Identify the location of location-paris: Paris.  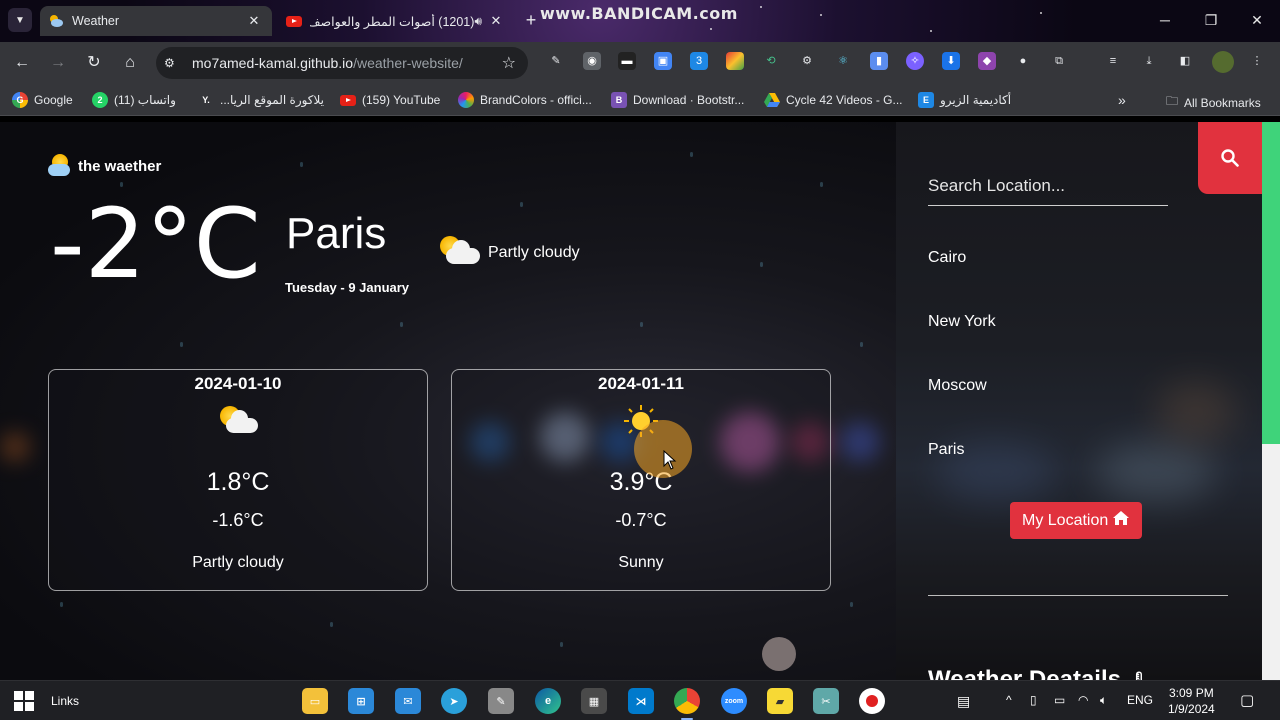
(946, 450).